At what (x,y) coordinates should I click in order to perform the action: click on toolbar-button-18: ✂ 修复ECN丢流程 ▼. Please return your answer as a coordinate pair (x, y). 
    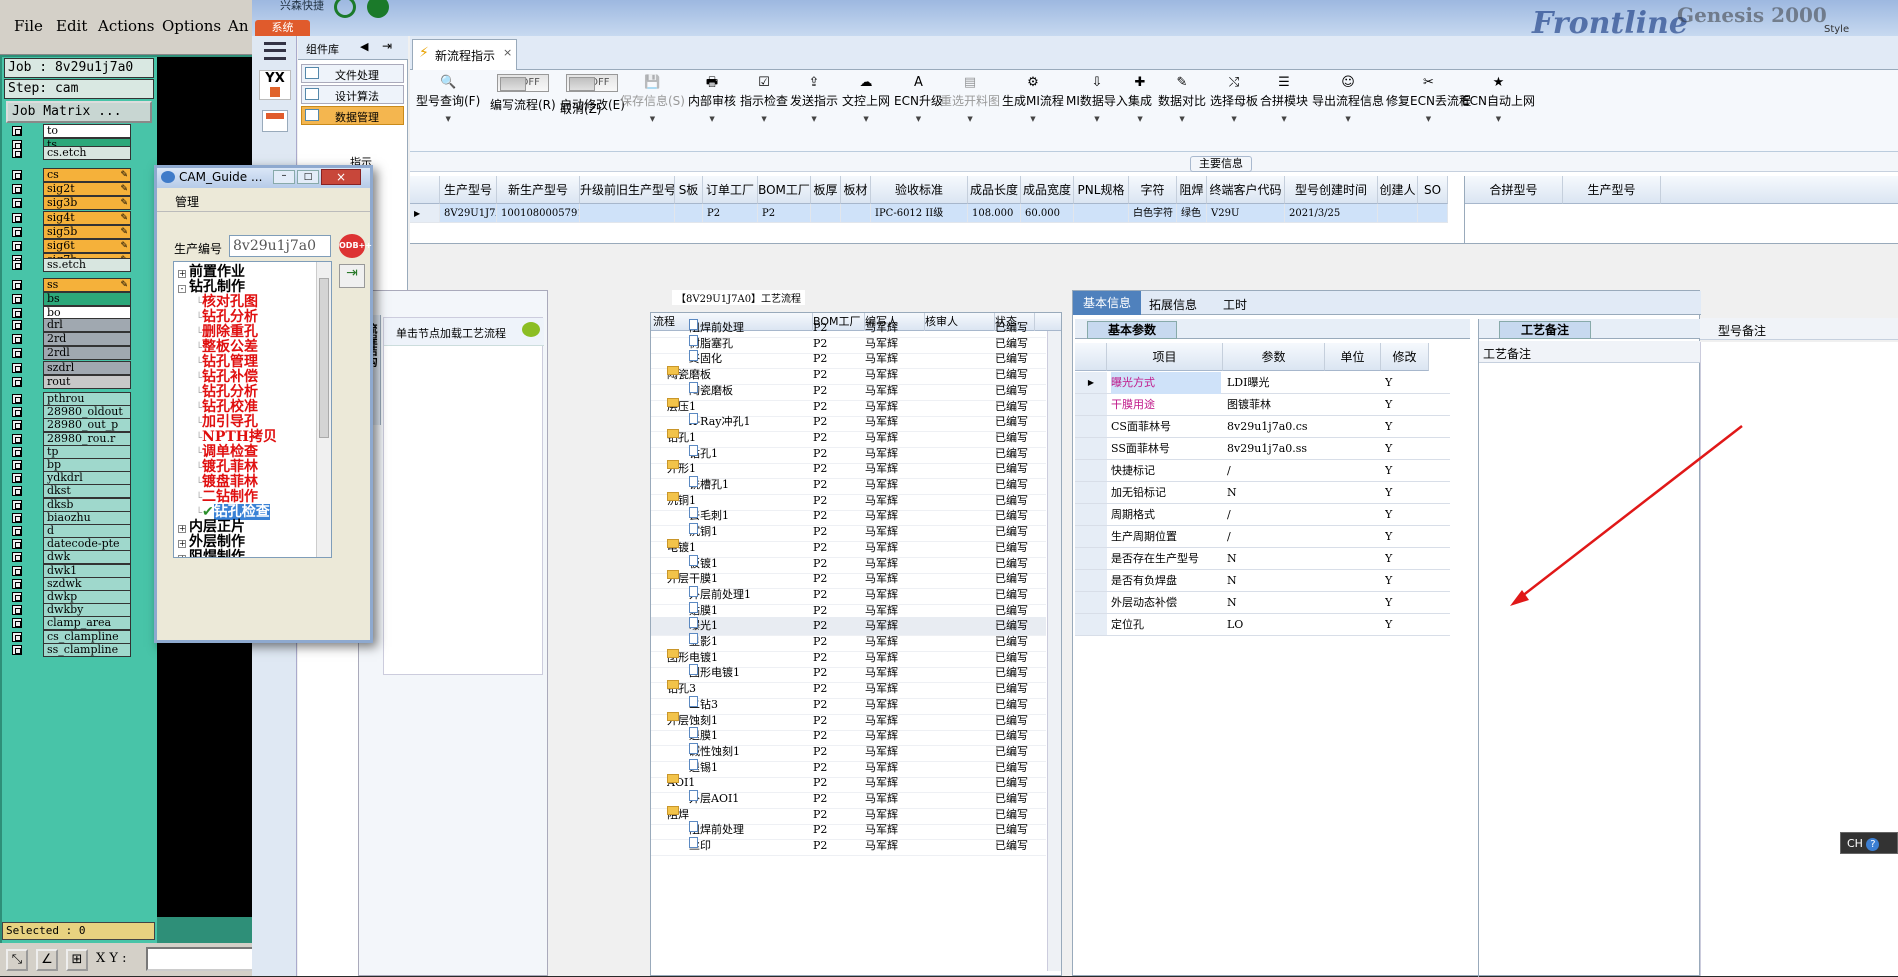
    Looking at the image, I should click on (1428, 98).